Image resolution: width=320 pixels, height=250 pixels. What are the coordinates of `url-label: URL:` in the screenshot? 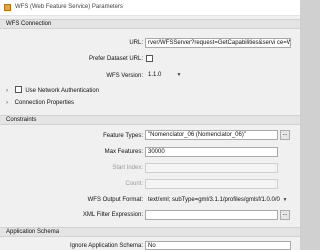 It's located at (136, 43).